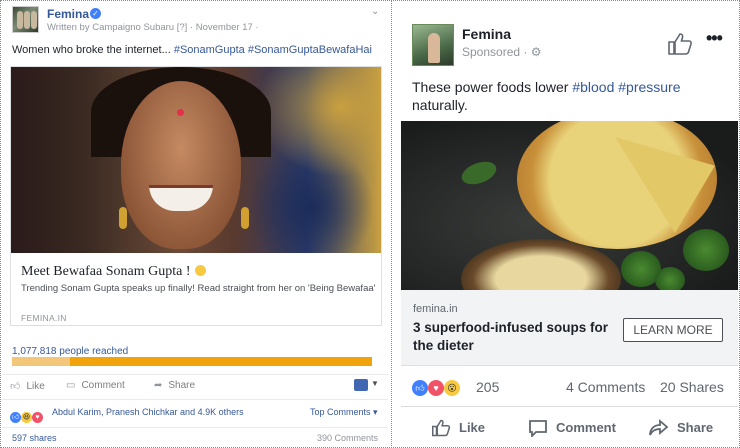 The height and width of the screenshot is (448, 740). What do you see at coordinates (347, 438) in the screenshot?
I see `comments-count: 390 Comments` at bounding box center [347, 438].